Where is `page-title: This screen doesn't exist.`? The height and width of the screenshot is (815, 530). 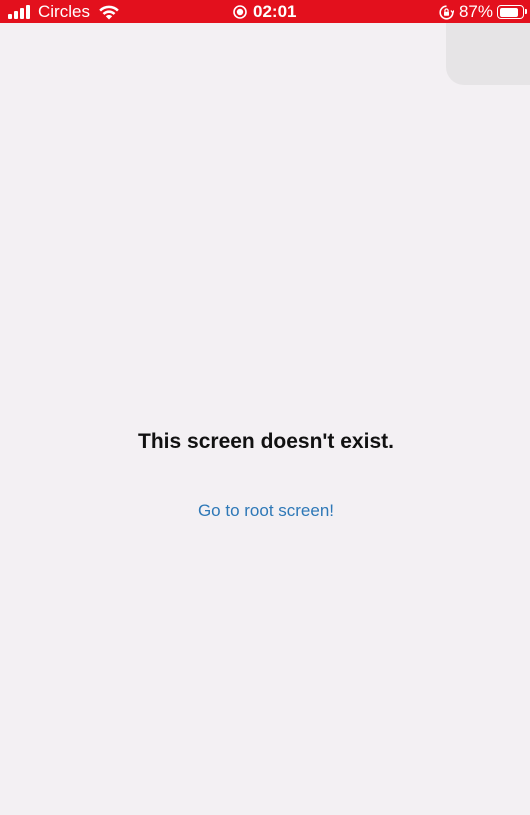 page-title: This screen doesn't exist. is located at coordinates (266, 441).